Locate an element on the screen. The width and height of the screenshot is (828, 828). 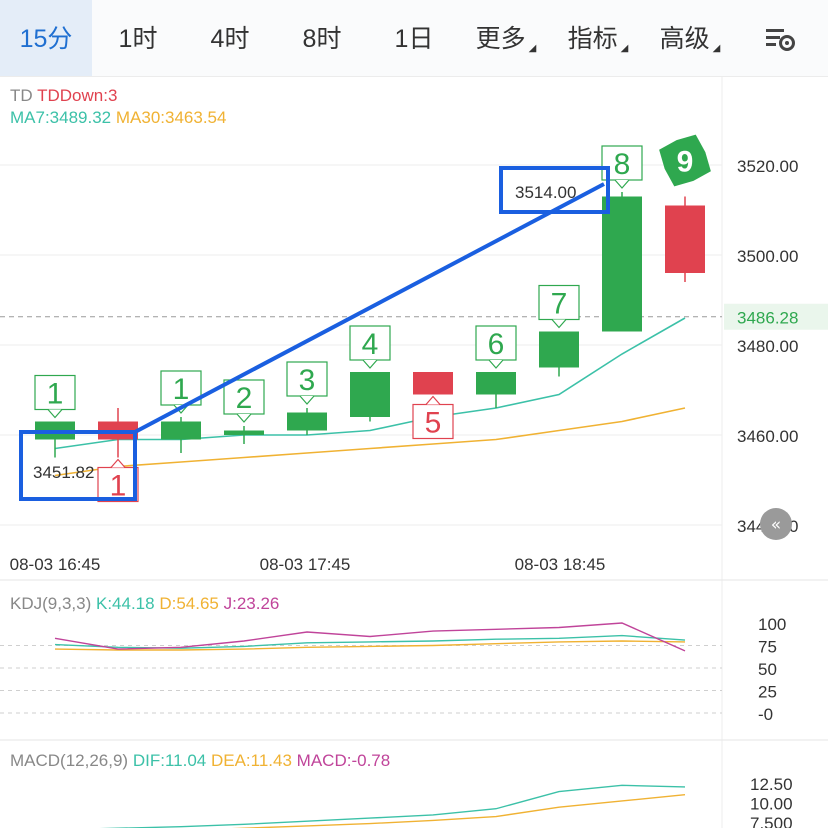
price-axis-label: 3480.00 is located at coordinates (767, 346).